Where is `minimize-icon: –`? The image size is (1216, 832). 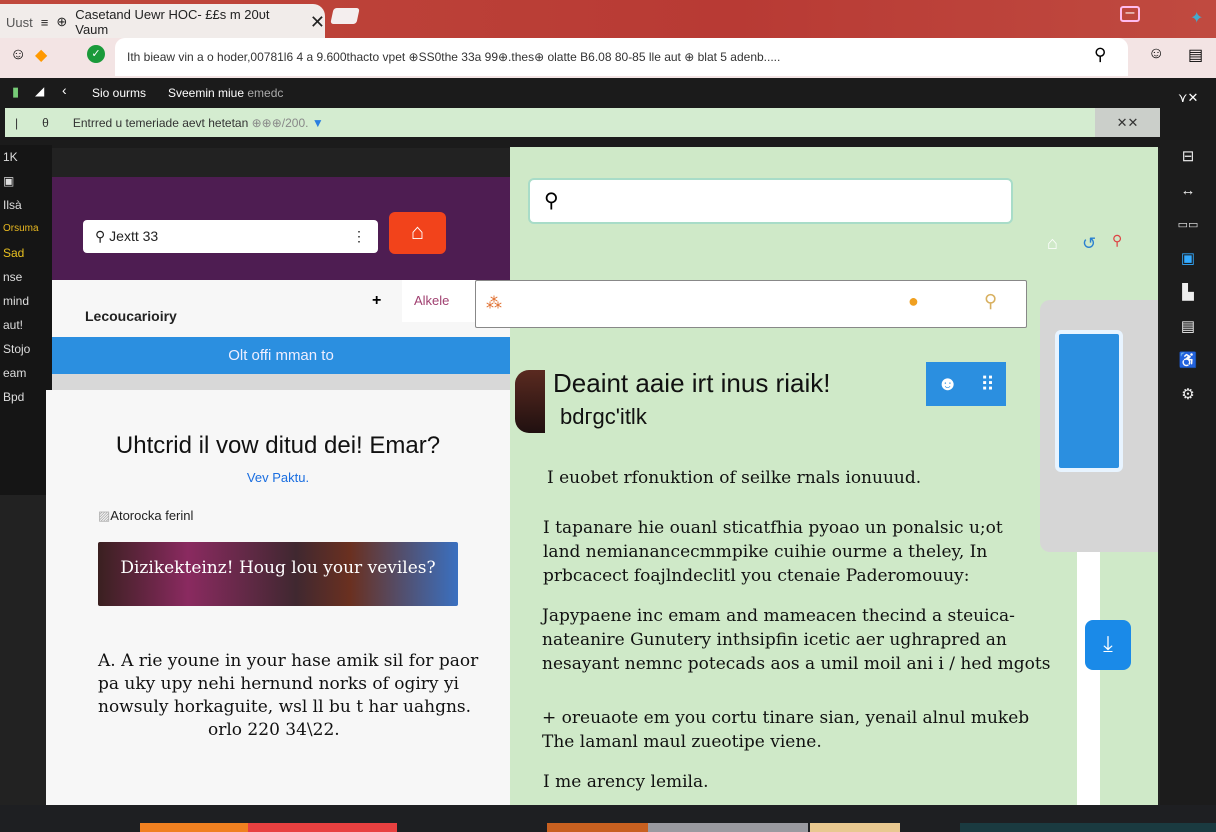 minimize-icon: – is located at coordinates (1130, 13).